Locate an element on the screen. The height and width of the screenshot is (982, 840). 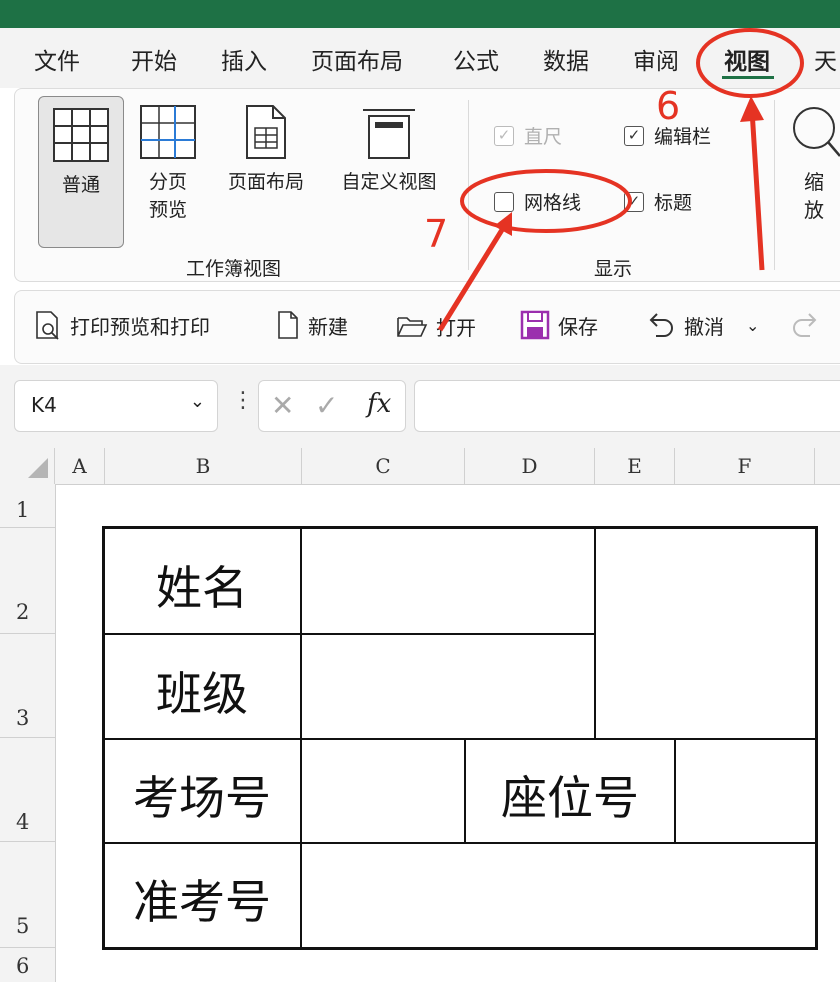
view-tab-highlight-circle is located at coordinates (750, 63).